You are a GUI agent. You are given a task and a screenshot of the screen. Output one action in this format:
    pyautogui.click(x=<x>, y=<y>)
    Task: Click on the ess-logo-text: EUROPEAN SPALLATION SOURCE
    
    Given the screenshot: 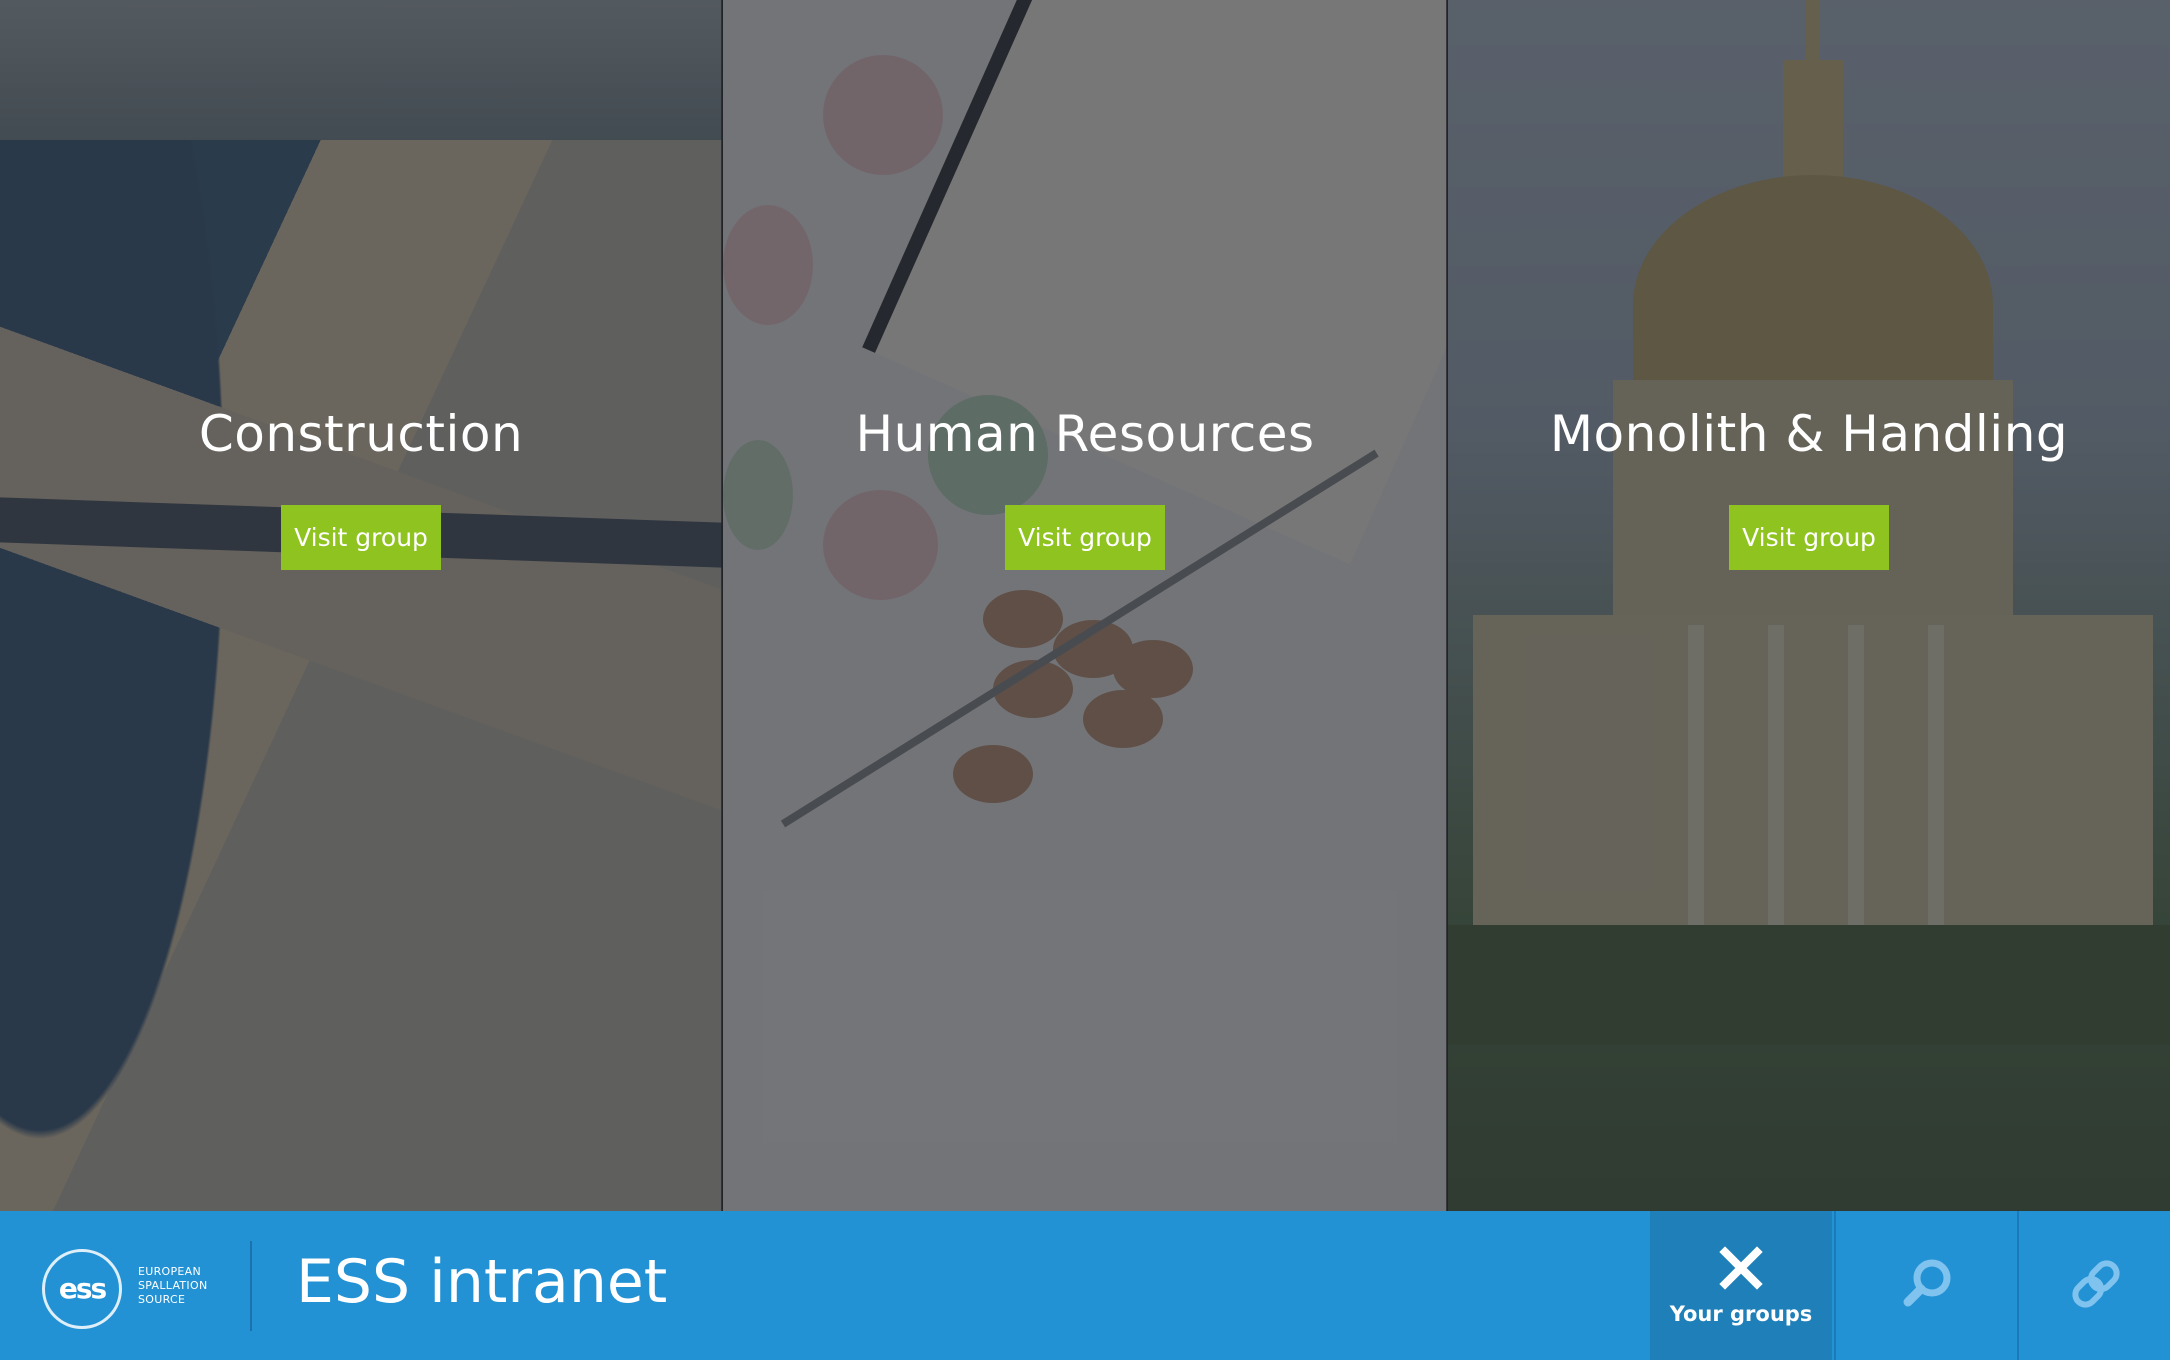 What is the action you would take?
    pyautogui.click(x=172, y=1286)
    